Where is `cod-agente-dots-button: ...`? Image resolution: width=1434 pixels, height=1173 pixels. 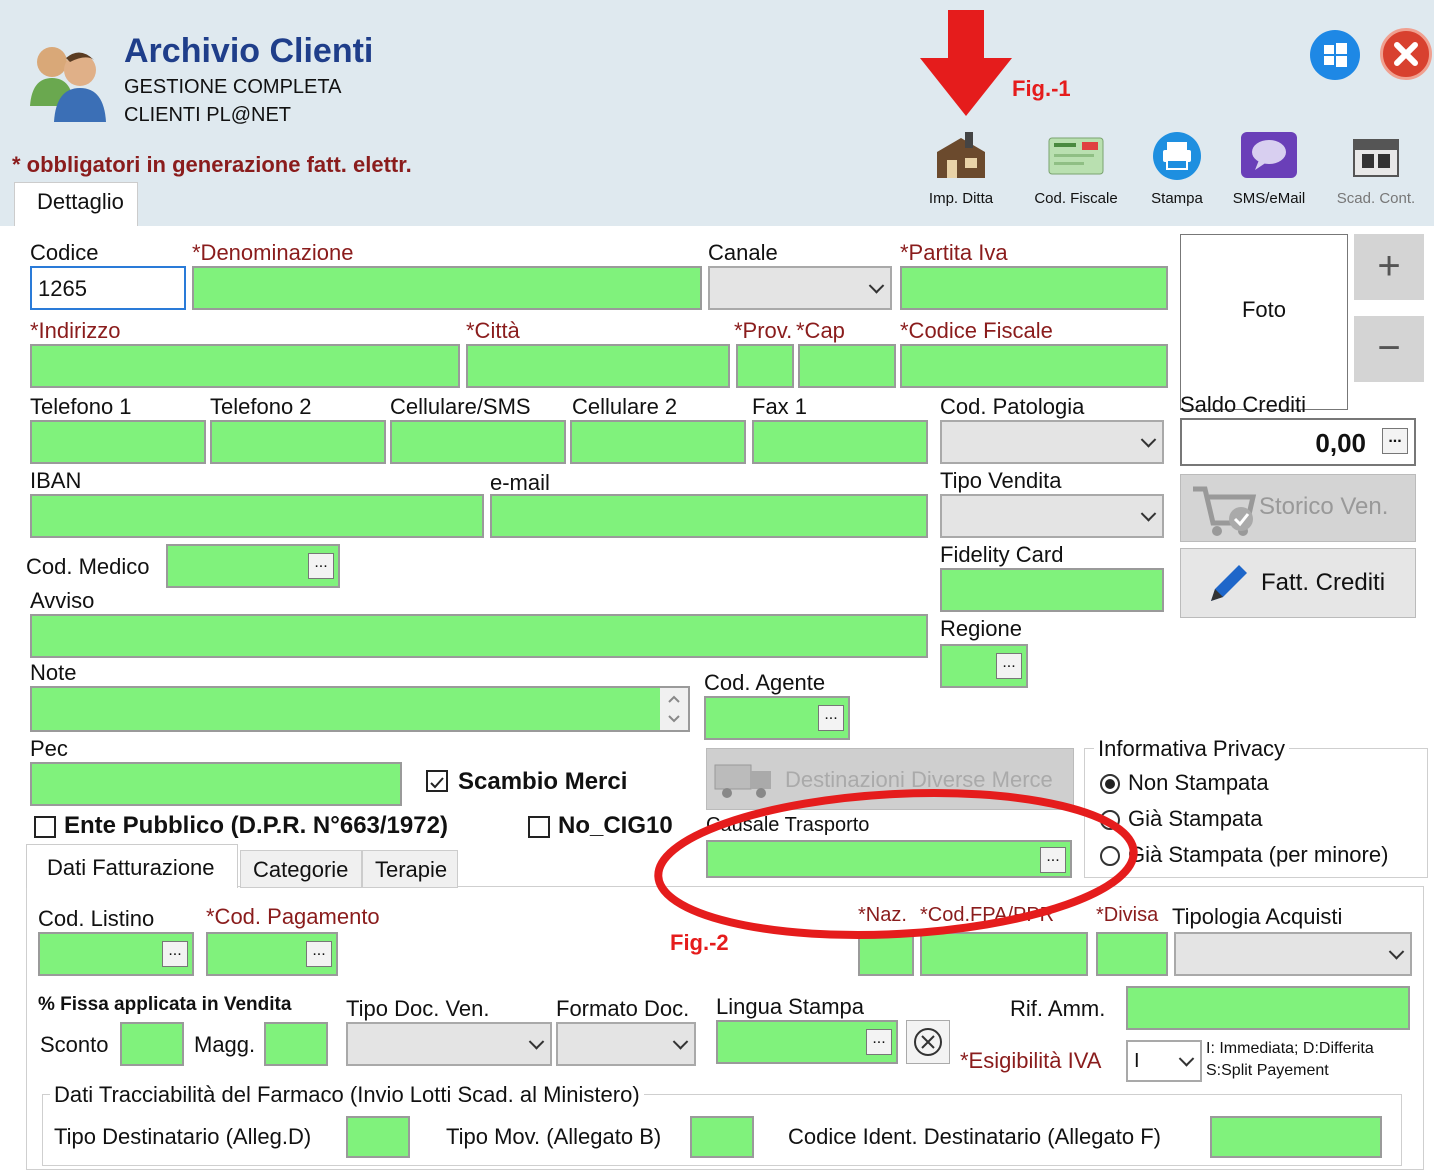 cod-agente-dots-button: ... is located at coordinates (831, 718).